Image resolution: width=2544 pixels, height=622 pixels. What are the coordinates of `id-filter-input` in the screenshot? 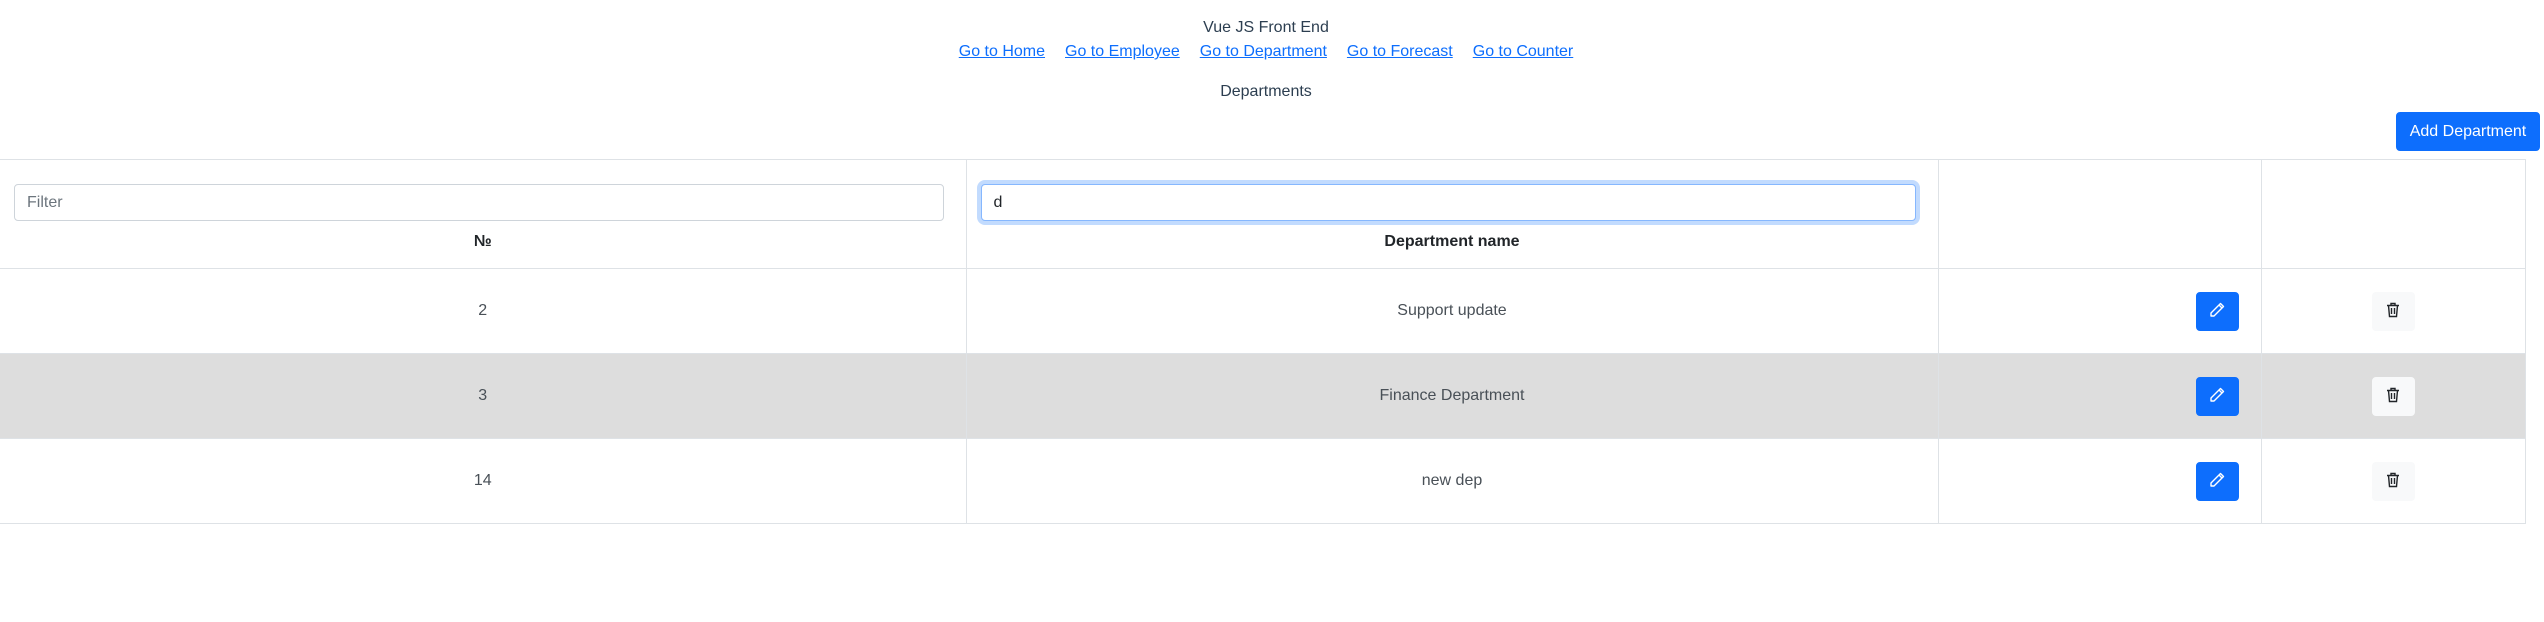 It's located at (479, 202).